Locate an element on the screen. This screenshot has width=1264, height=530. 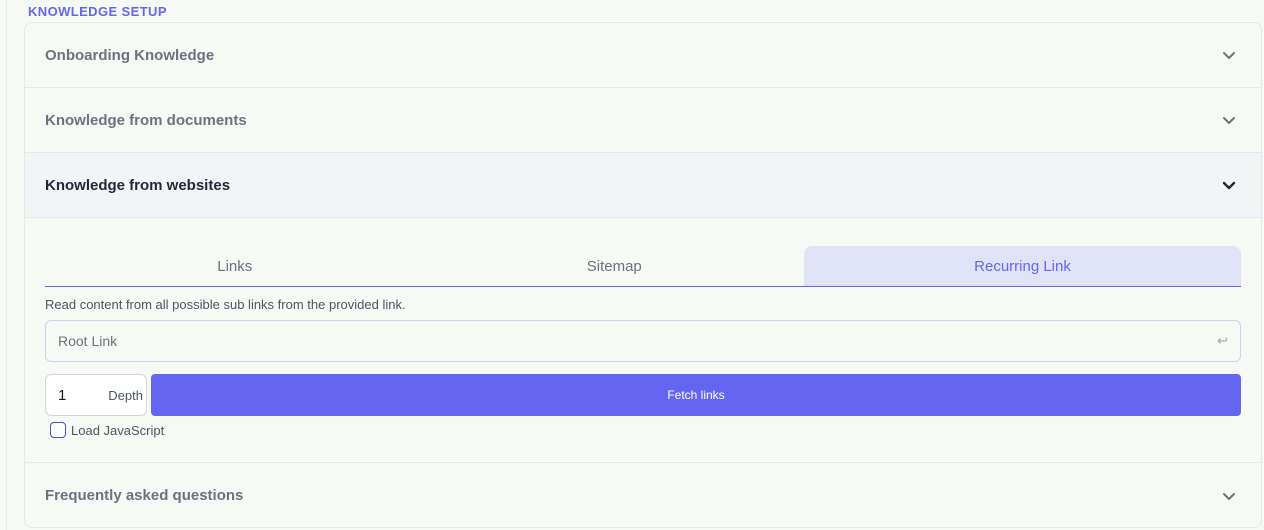
tab-links: Links is located at coordinates (235, 266).